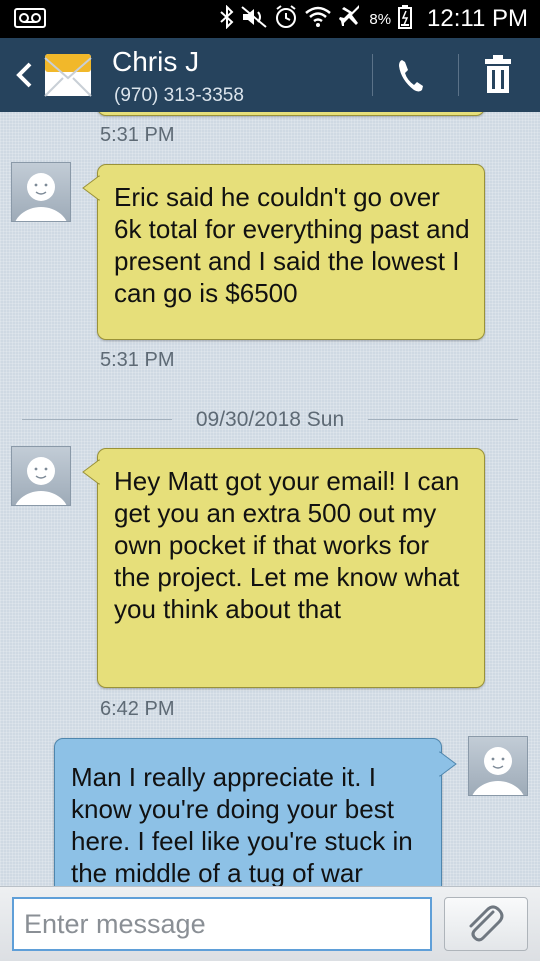  I want to click on date-separator-text: 09/30/2018 Sun, so click(270, 419).